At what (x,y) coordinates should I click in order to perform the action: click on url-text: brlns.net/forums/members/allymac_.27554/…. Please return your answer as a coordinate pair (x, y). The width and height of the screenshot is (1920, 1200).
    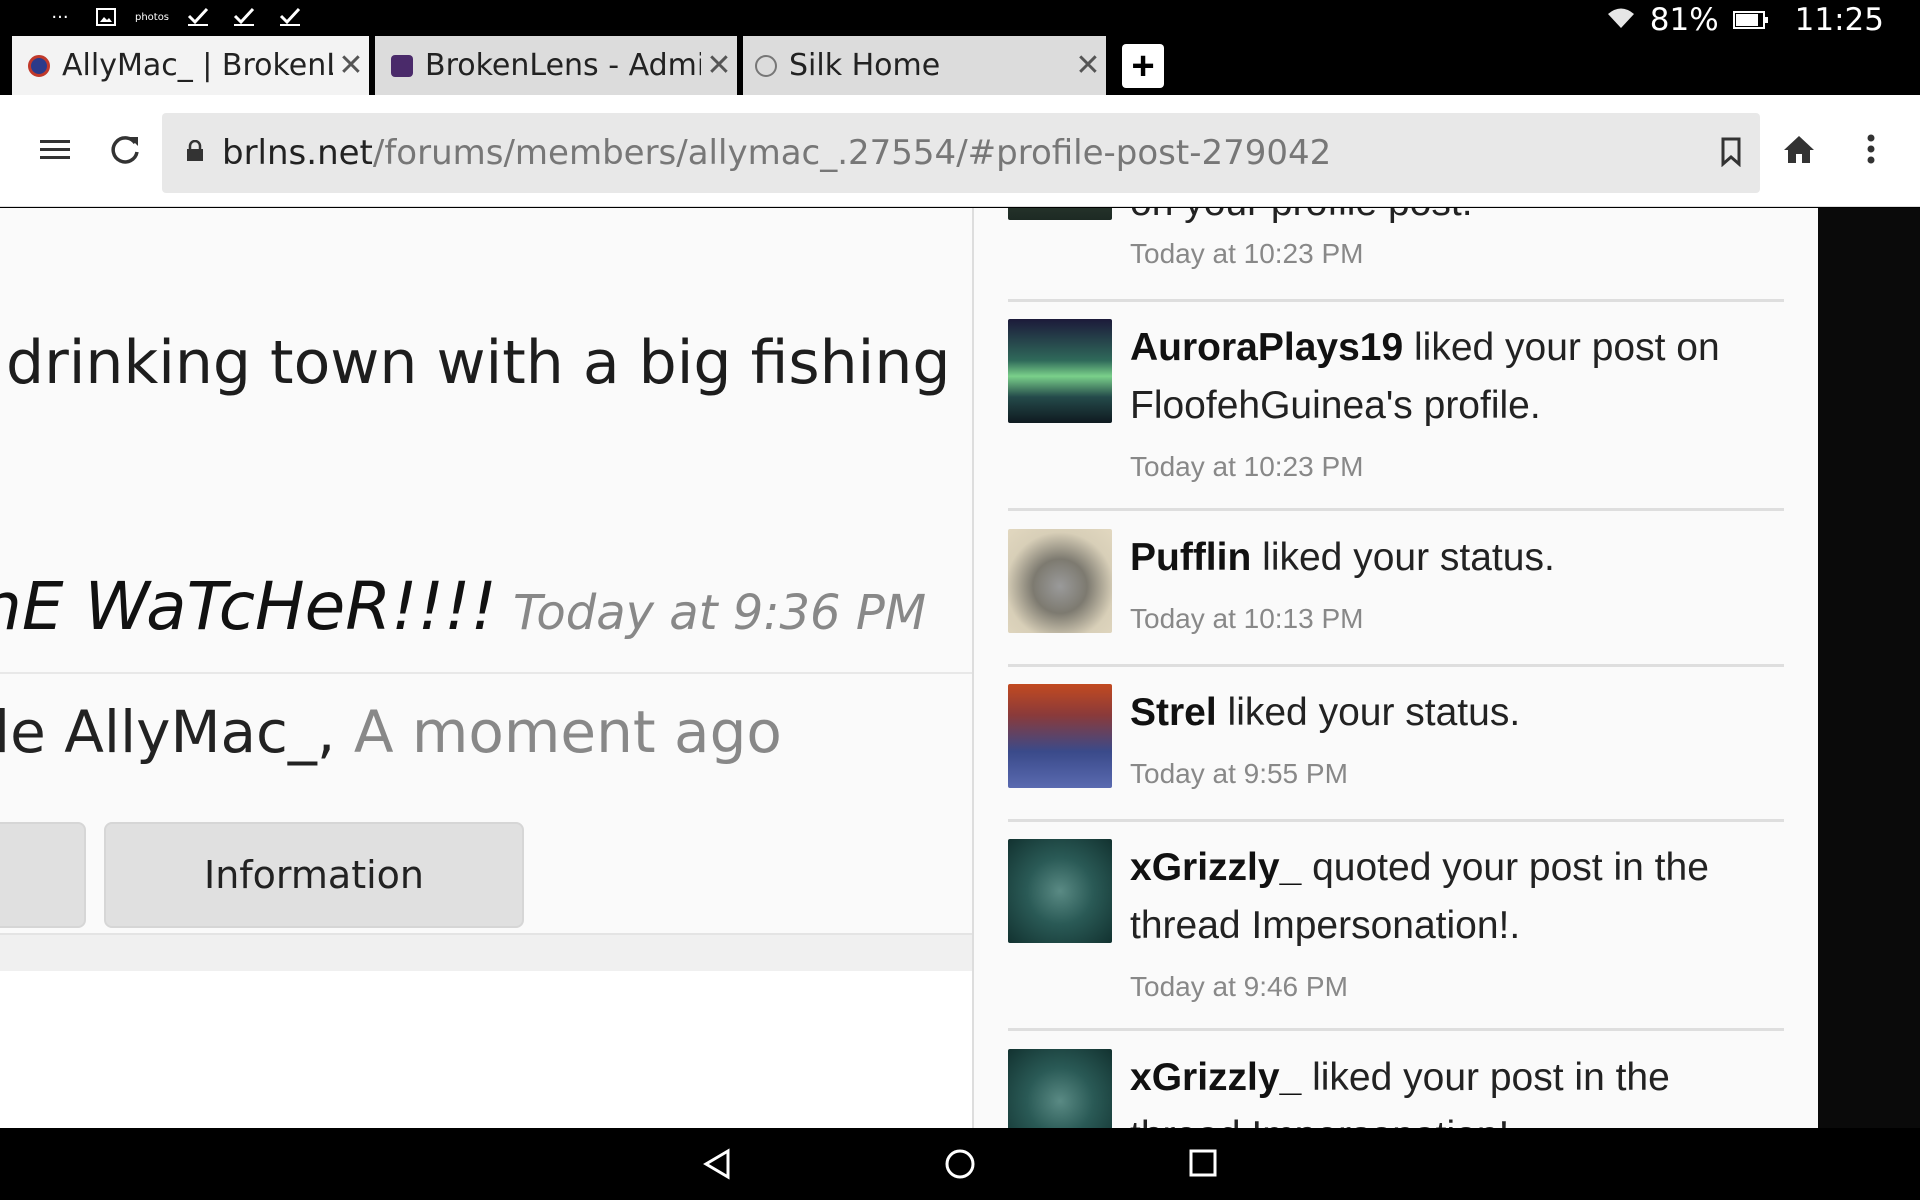
    Looking at the image, I should click on (776, 153).